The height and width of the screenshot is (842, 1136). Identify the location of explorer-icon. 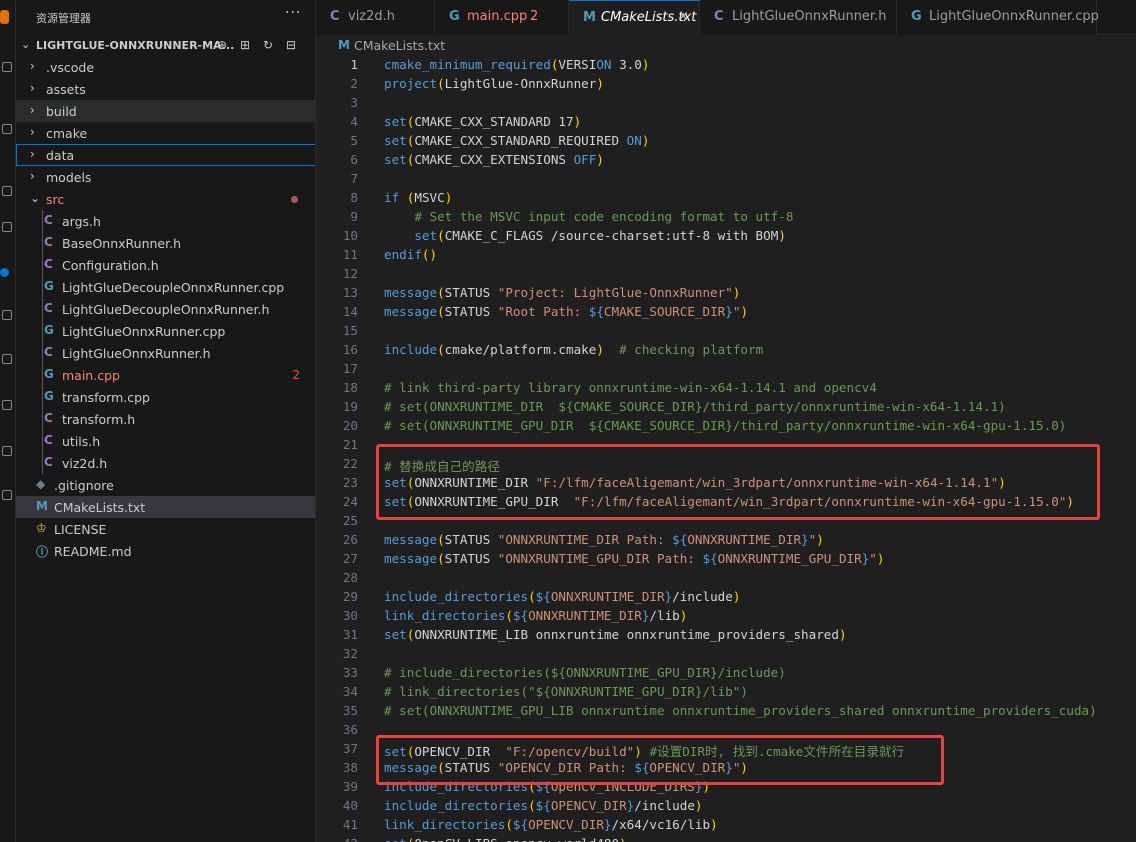
(4, 17).